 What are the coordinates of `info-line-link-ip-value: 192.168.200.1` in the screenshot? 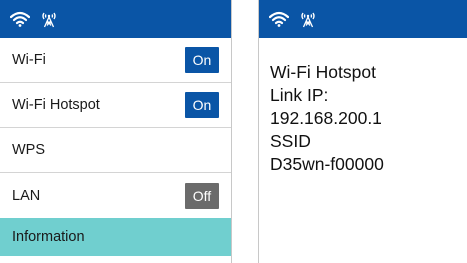 It's located at (326, 118).